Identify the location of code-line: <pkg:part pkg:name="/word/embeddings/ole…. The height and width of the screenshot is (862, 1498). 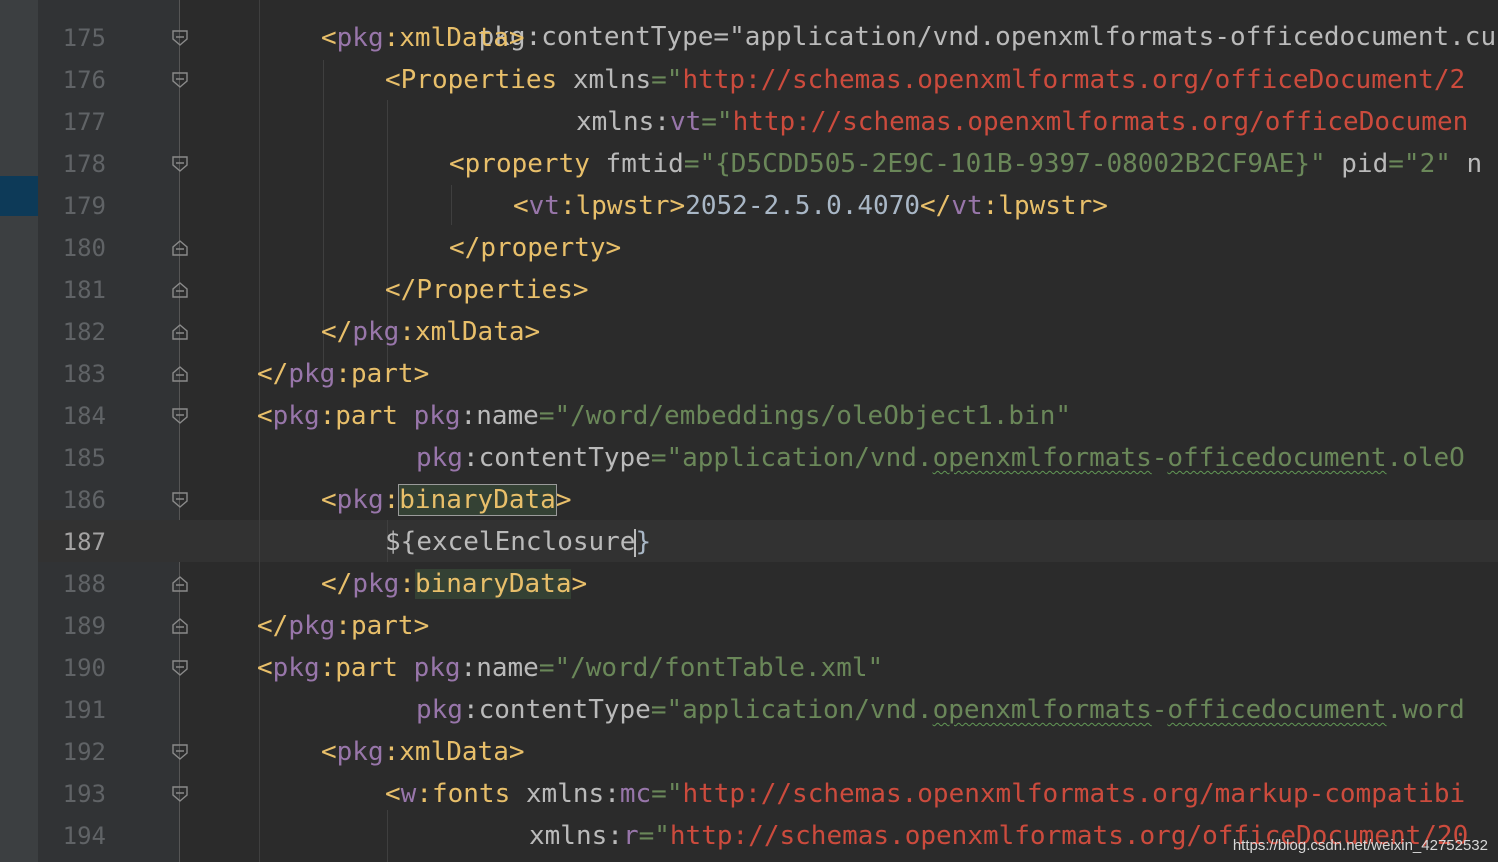
(664, 416).